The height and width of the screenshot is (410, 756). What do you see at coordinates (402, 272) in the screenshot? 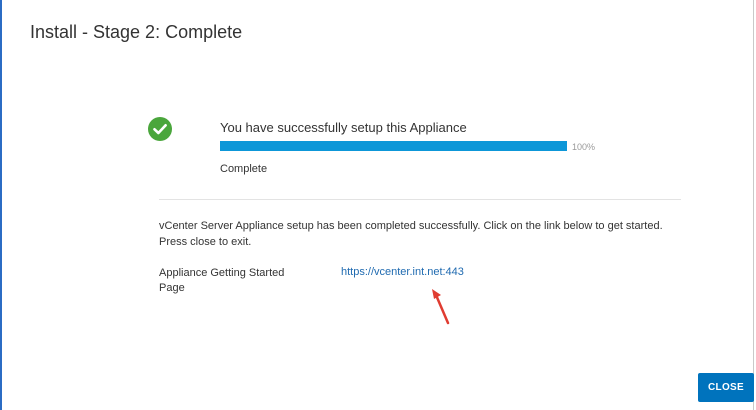
I see `getting-started-link: https://vcenter.int.net:443` at bounding box center [402, 272].